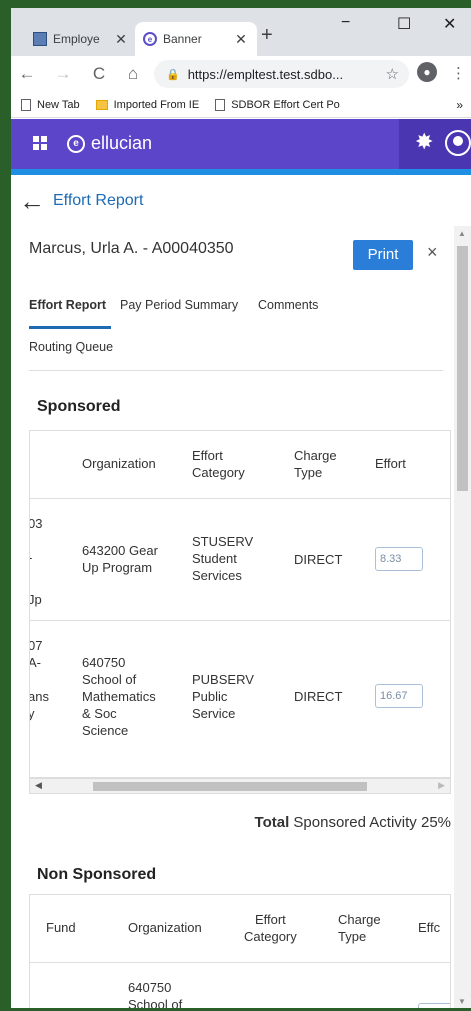 The width and height of the screenshot is (471, 1011). I want to click on reload-icon: C, so click(99, 74).